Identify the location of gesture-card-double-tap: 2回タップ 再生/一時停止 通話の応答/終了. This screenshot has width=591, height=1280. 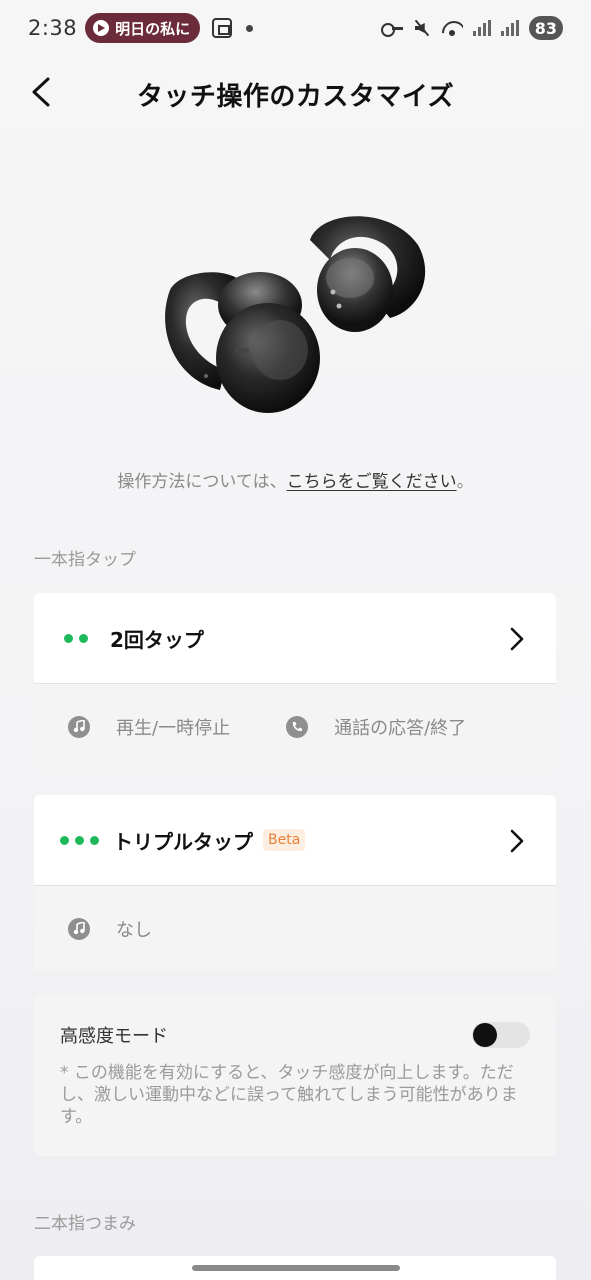
(295, 681).